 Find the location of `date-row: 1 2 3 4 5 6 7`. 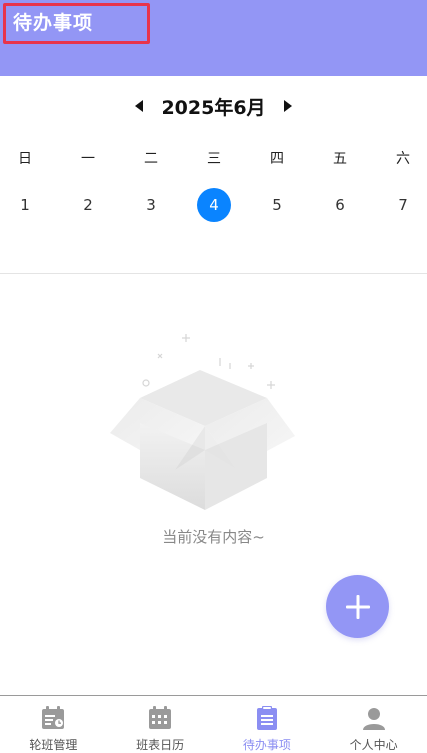

date-row: 1 2 3 4 5 6 7 is located at coordinates (213, 205).